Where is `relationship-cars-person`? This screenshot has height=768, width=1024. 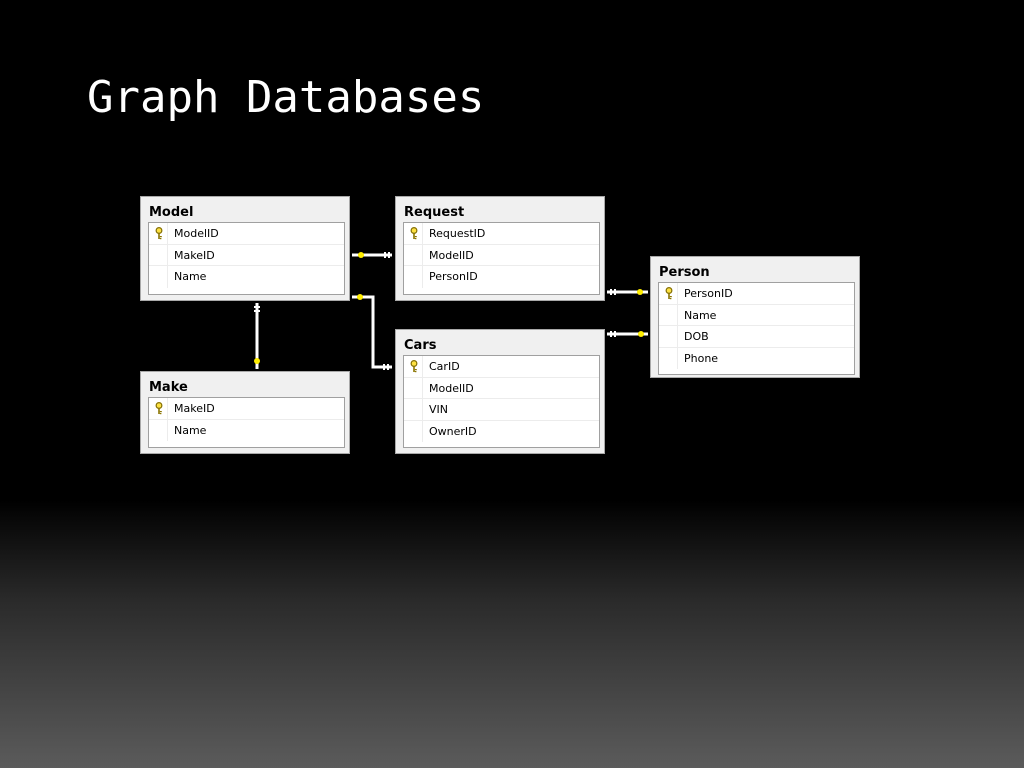 relationship-cars-person is located at coordinates (627, 334).